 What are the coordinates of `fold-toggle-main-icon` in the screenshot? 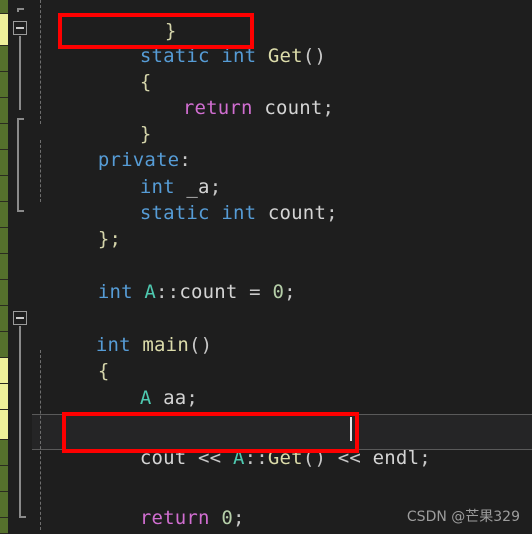 It's located at (20, 318).